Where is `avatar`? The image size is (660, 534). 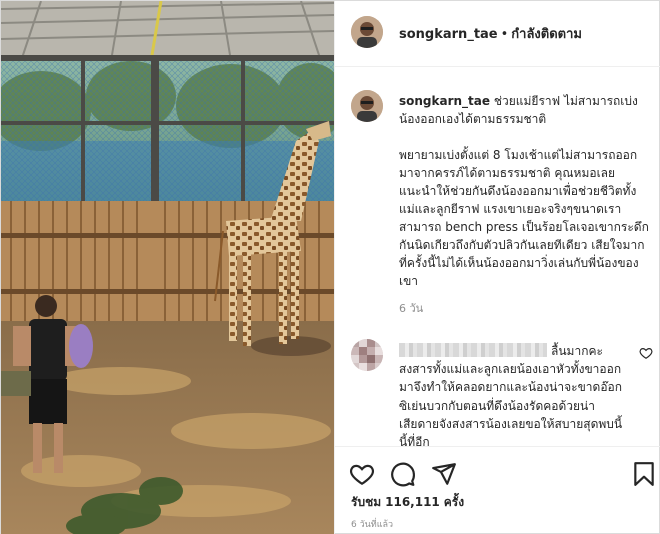
avatar is located at coordinates (367, 32).